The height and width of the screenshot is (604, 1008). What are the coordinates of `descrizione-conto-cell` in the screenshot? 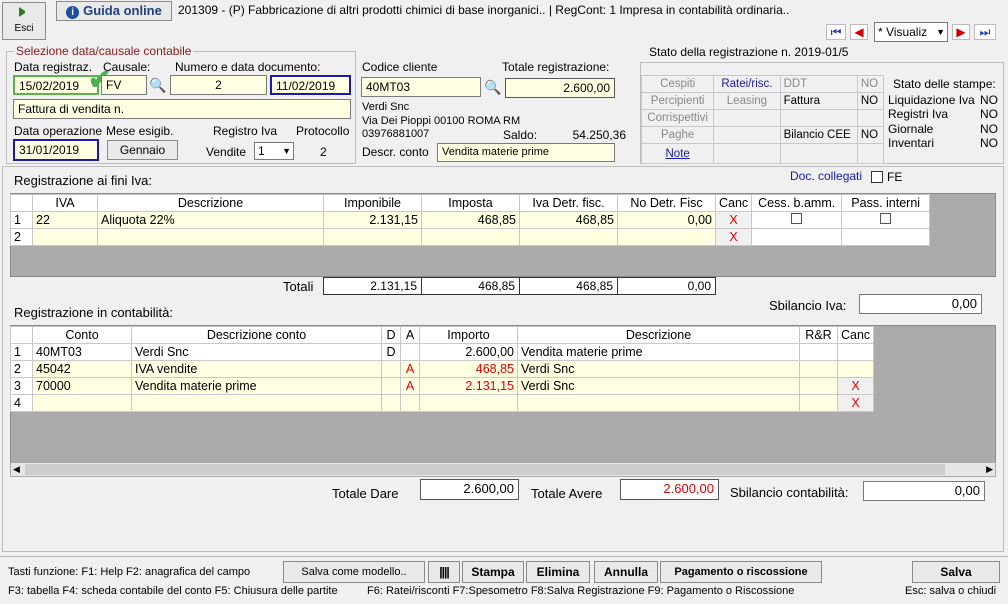 It's located at (256, 403).